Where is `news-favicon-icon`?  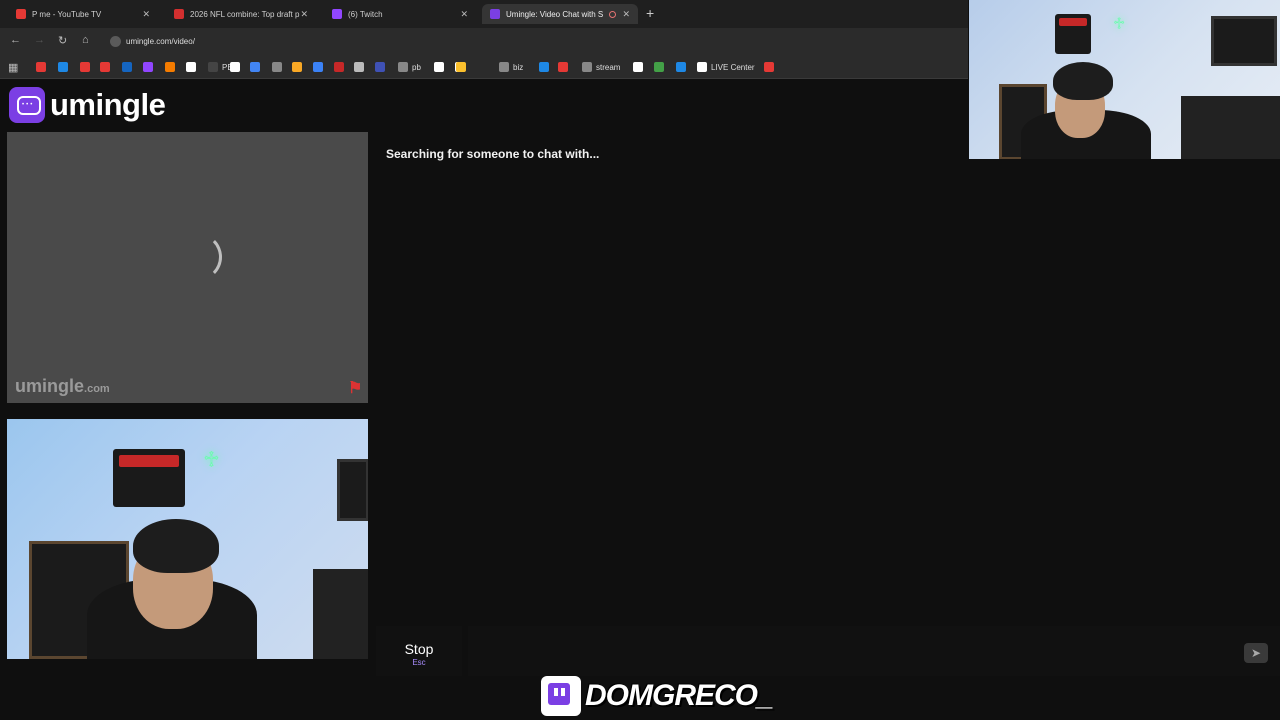 news-favicon-icon is located at coordinates (179, 14).